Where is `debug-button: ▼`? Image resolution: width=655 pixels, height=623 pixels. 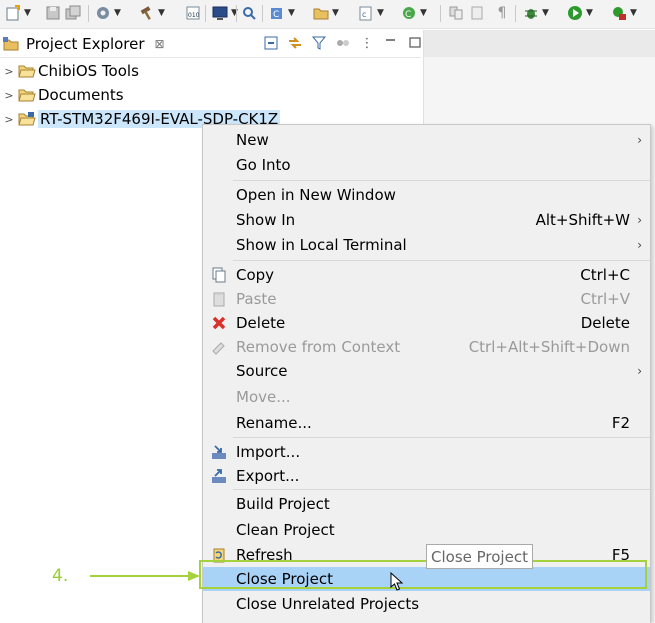
debug-button: ▼ is located at coordinates (535, 13).